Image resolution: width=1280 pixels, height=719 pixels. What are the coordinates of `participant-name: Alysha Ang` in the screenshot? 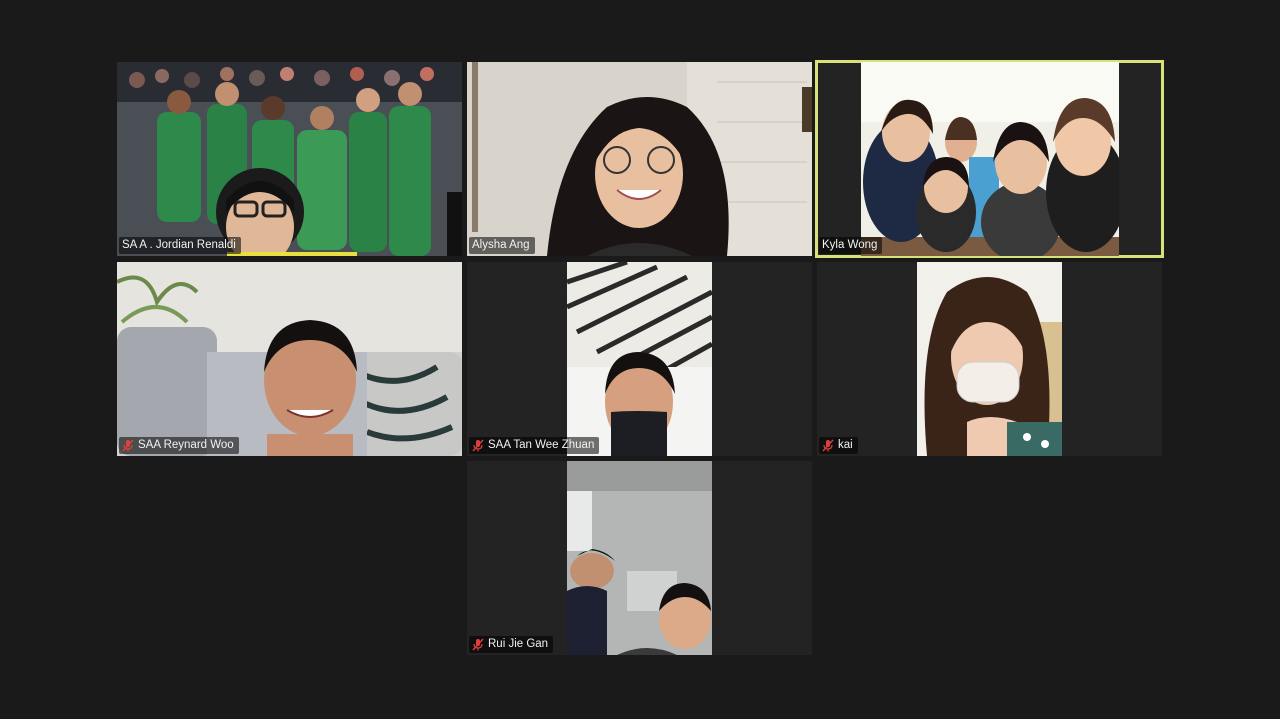 It's located at (501, 245).